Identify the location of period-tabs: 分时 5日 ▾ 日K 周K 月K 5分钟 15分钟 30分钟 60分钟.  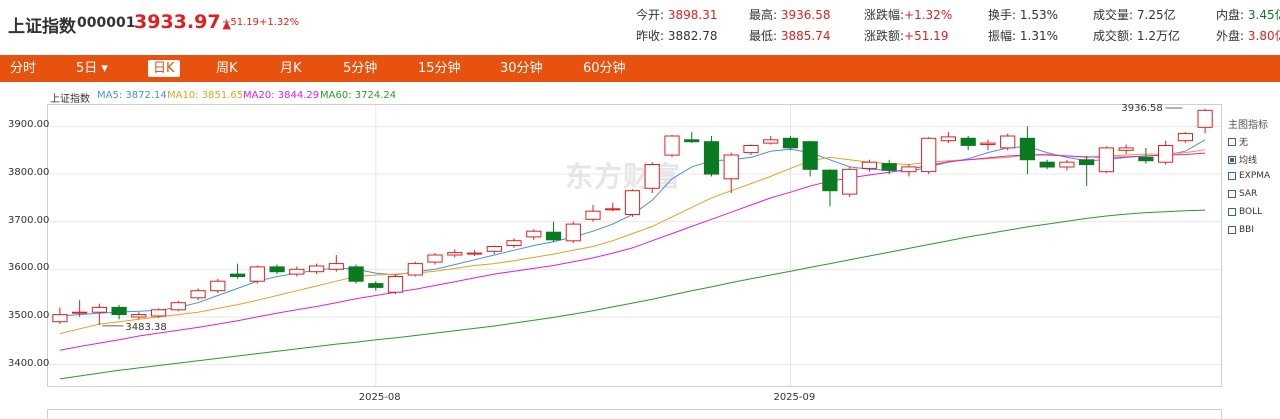
(640, 68).